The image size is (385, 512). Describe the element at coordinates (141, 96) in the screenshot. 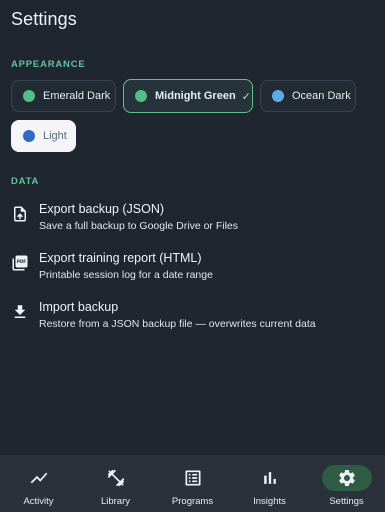

I see `midnight-green-dot-icon` at that location.